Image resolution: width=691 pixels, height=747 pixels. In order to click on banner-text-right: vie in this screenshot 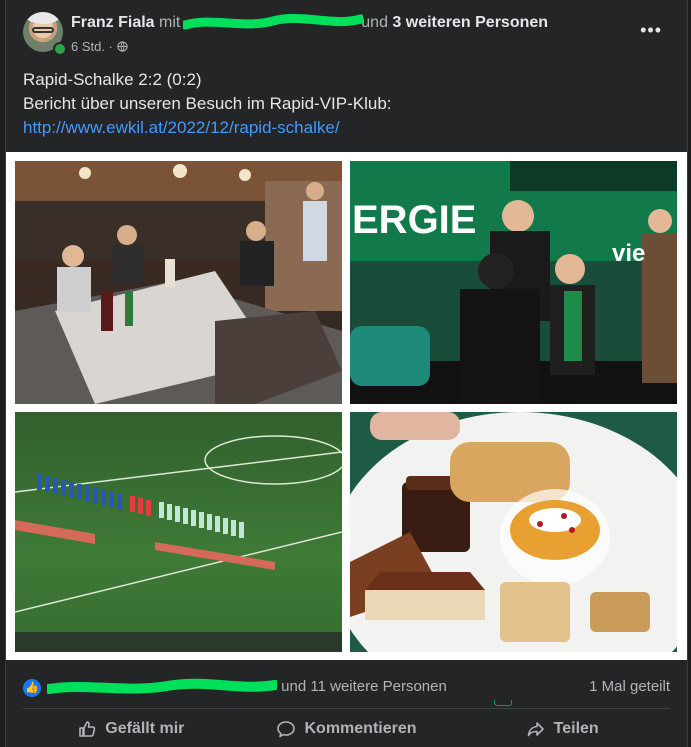, I will do `click(628, 253)`.